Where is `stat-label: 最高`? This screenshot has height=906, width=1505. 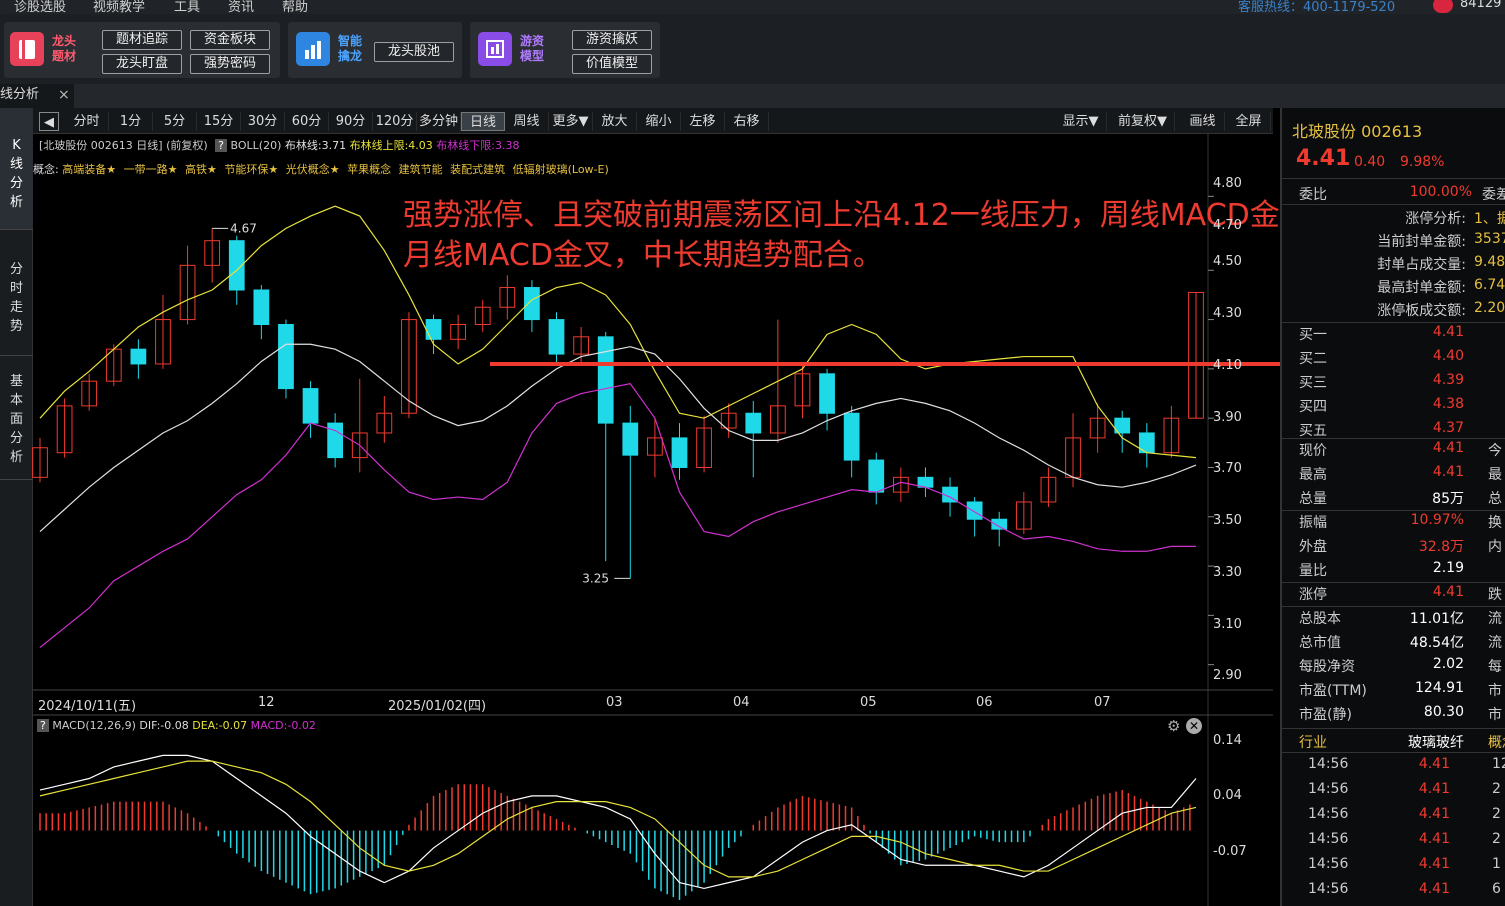 stat-label: 最高 is located at coordinates (1313, 475).